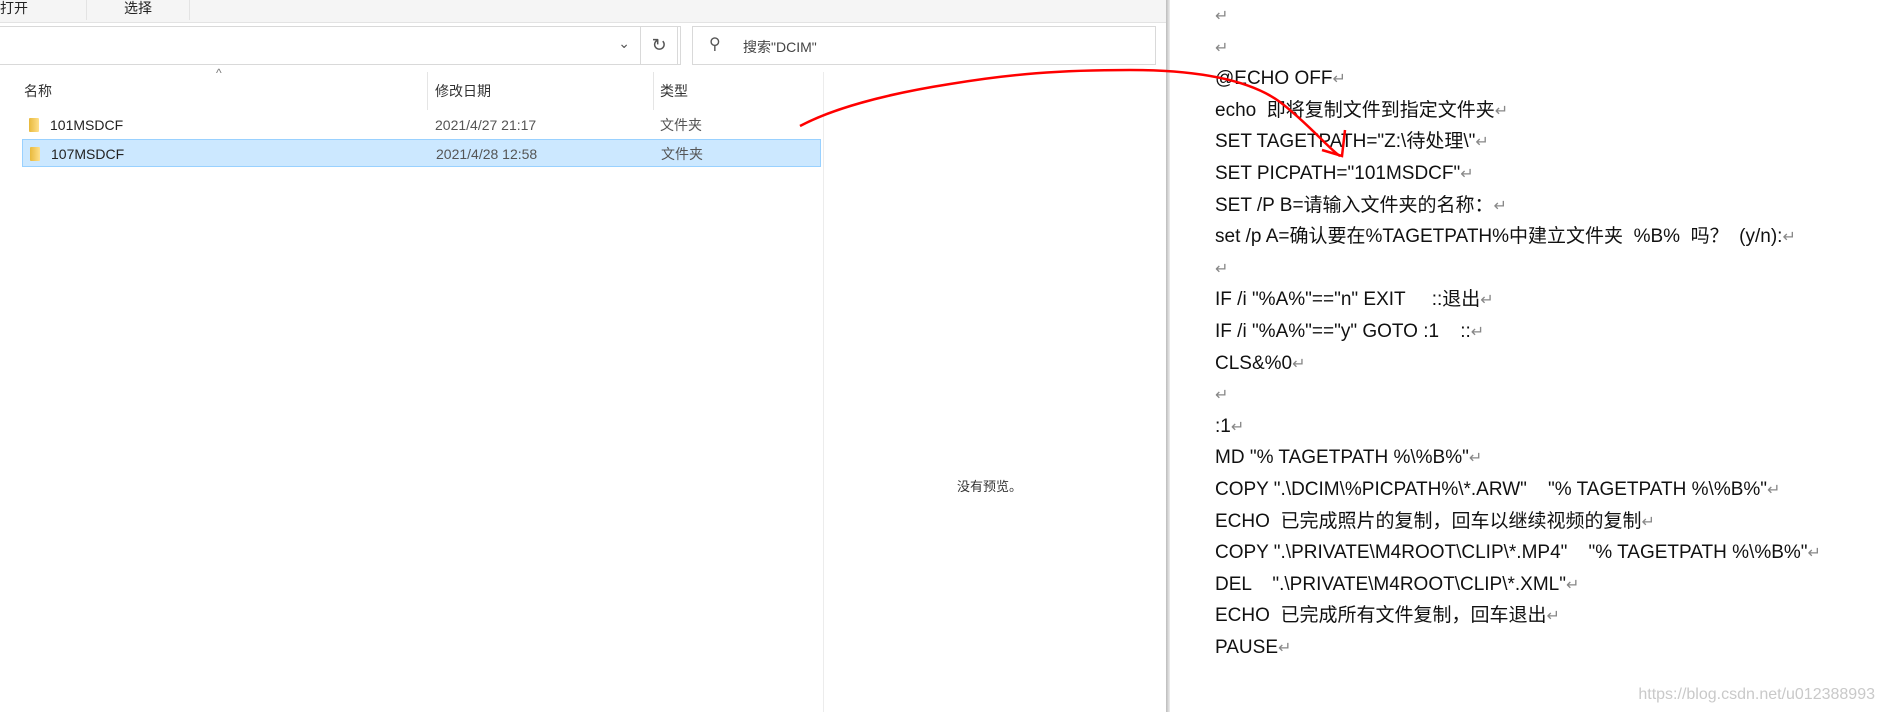 The width and height of the screenshot is (1881, 712). What do you see at coordinates (487, 154) in the screenshot?
I see `file-date: 2021/4/28 12:58` at bounding box center [487, 154].